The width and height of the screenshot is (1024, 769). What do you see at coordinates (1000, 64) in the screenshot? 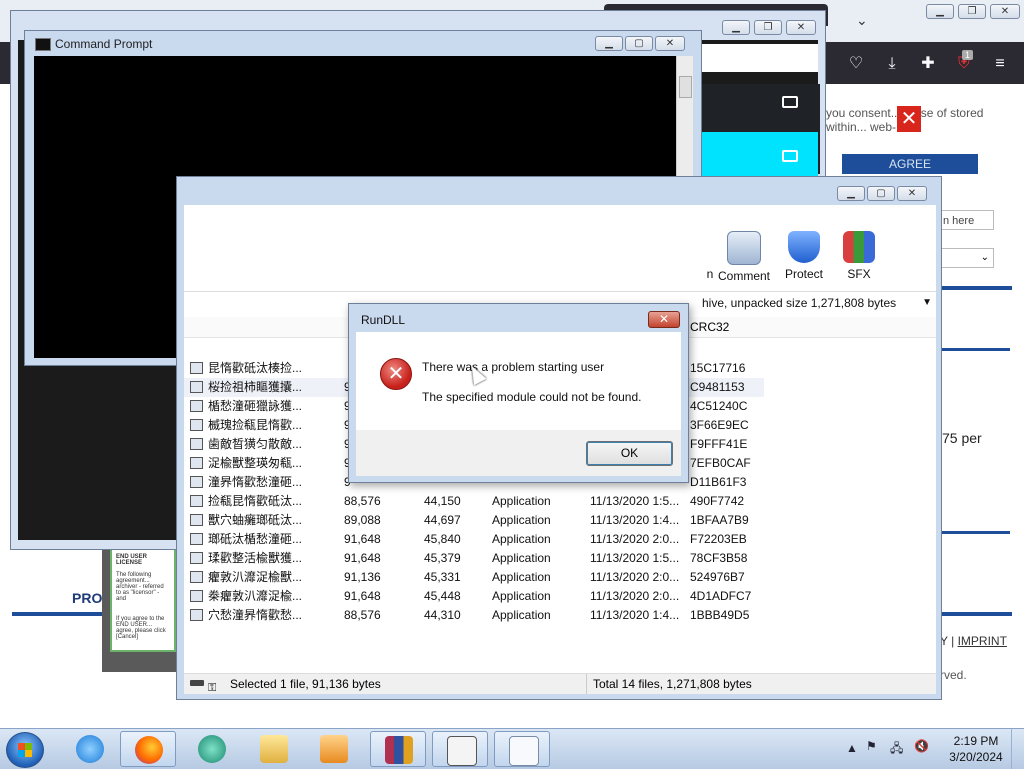
I see `menu-icon: ≡` at bounding box center [1000, 64].